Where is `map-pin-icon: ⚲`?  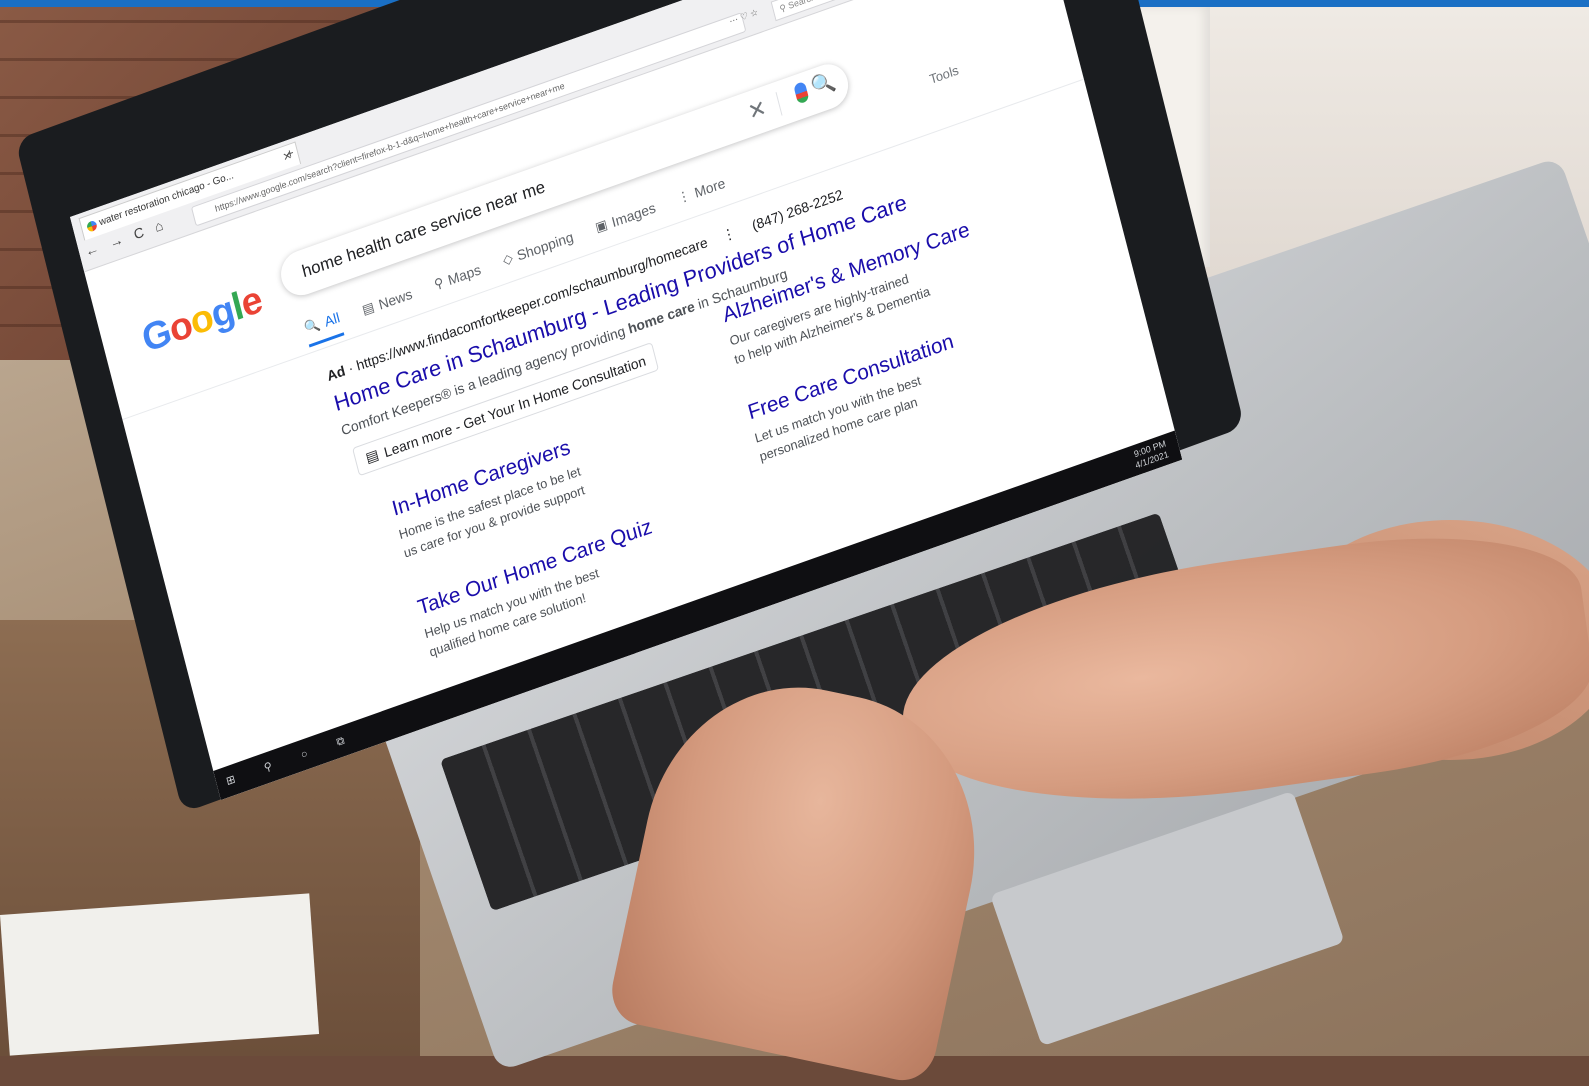 map-pin-icon: ⚲ is located at coordinates (439, 282).